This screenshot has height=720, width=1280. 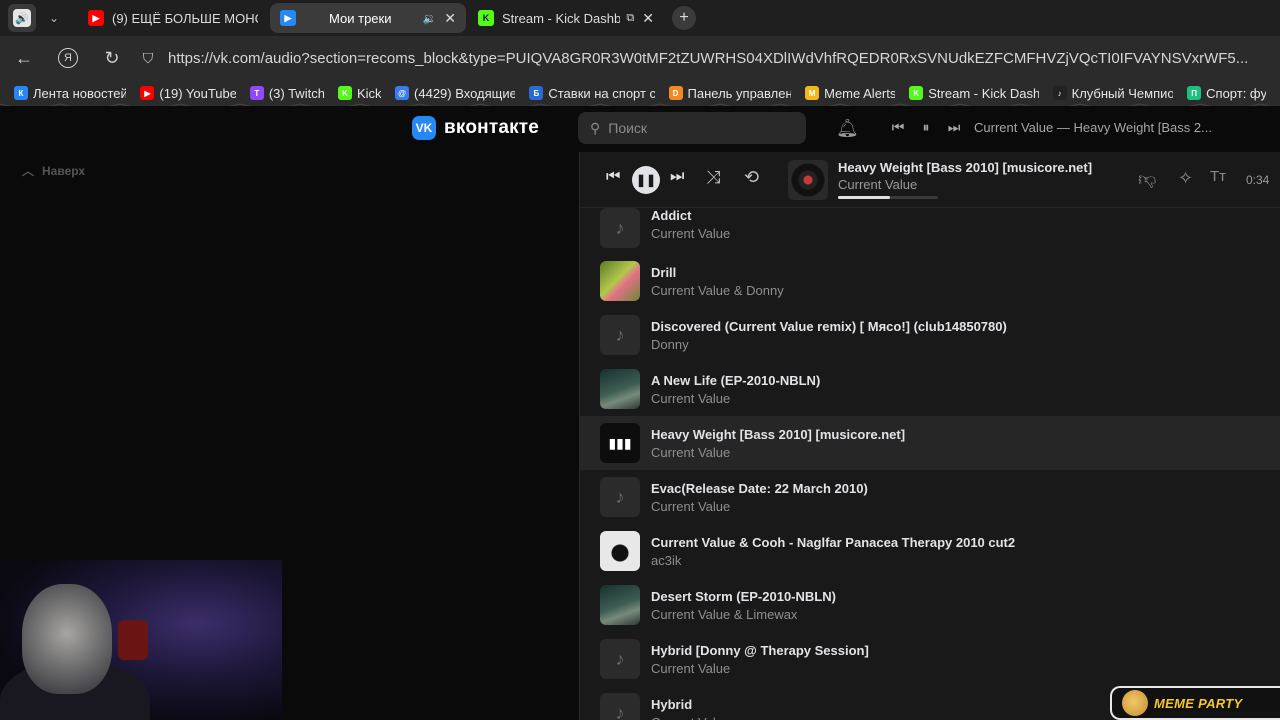 What do you see at coordinates (1218, 176) in the screenshot?
I see `lyrics-text-icon: Tт` at bounding box center [1218, 176].